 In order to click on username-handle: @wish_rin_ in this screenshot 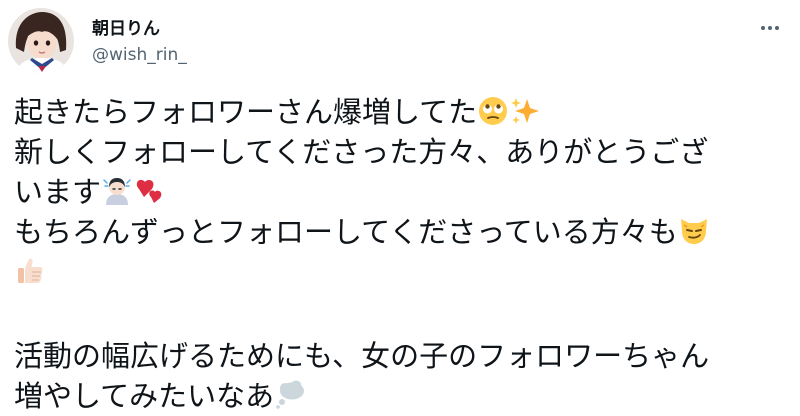, I will do `click(139, 55)`.